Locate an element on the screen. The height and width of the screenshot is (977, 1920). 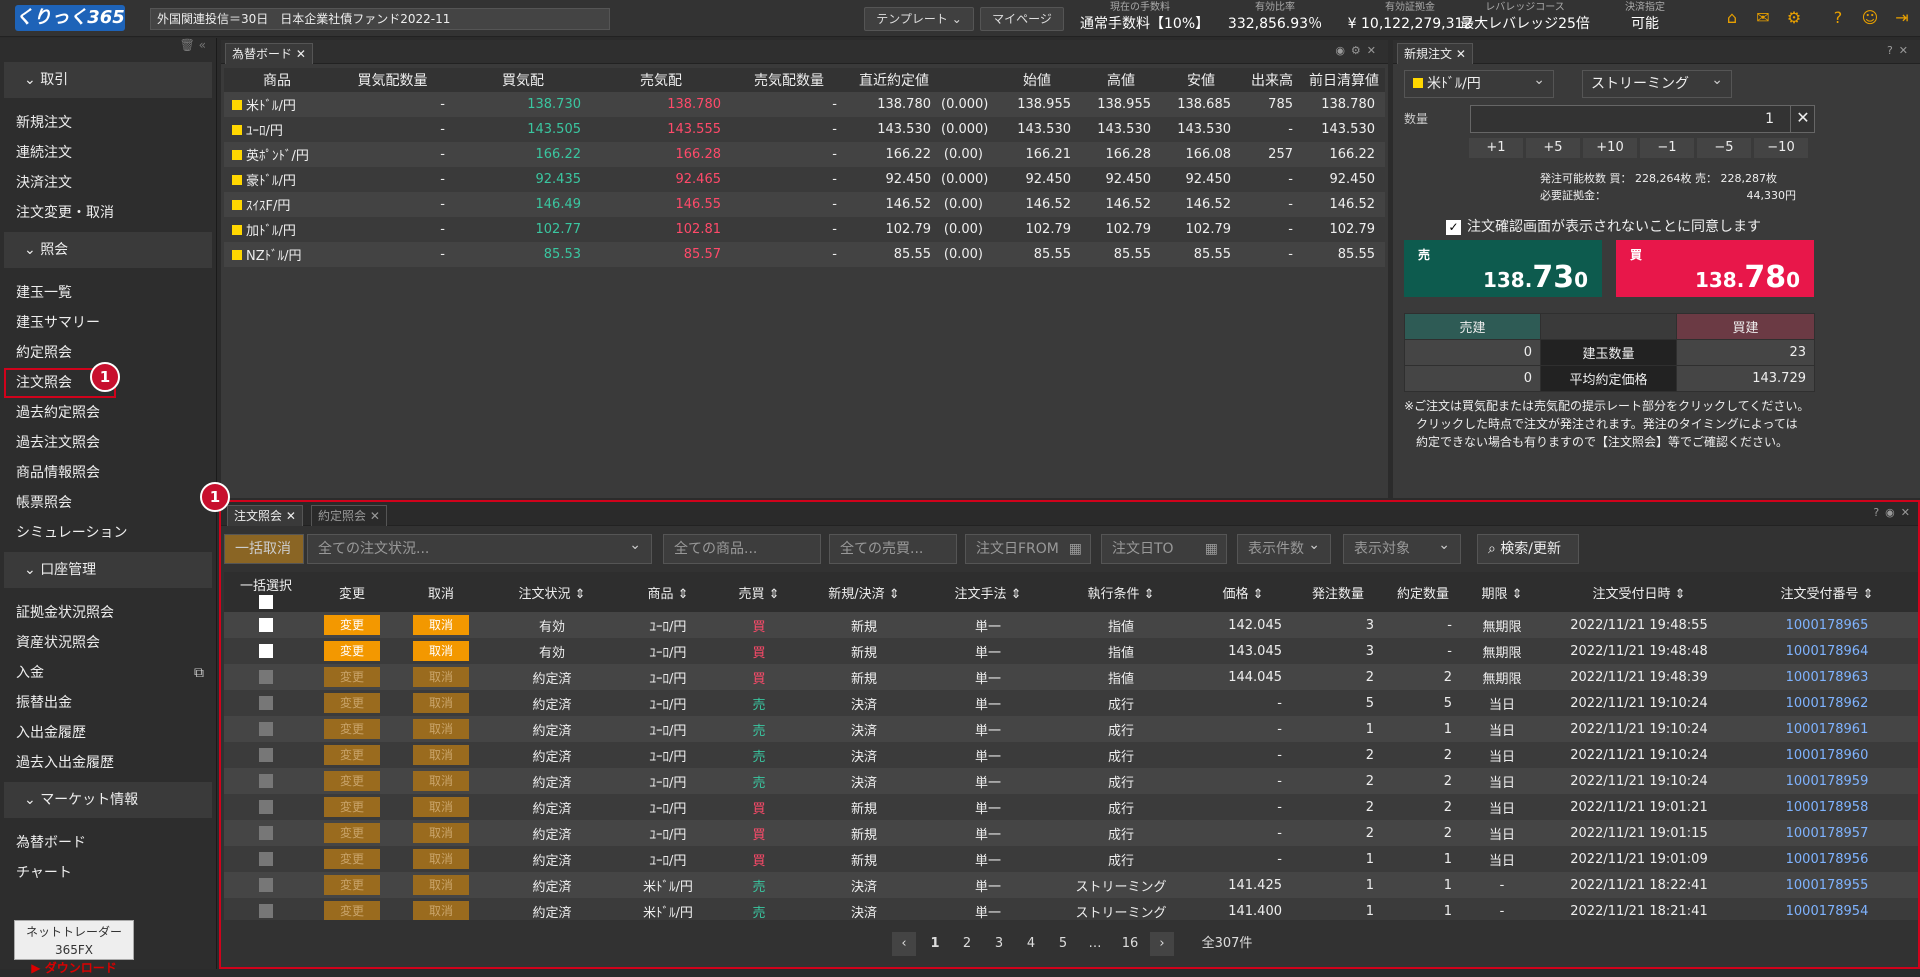
tab-execution-inquiry: 約定照会 ✕ is located at coordinates (349, 515).